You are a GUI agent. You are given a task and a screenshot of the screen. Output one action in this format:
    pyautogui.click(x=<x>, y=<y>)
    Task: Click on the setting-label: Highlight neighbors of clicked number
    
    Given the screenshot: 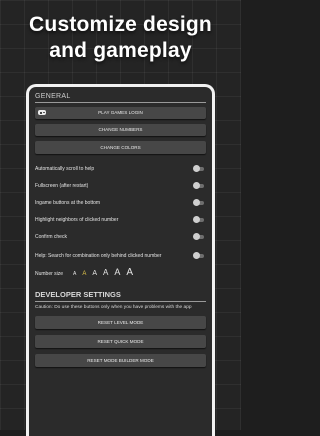 What is the action you would take?
    pyautogui.click(x=77, y=219)
    